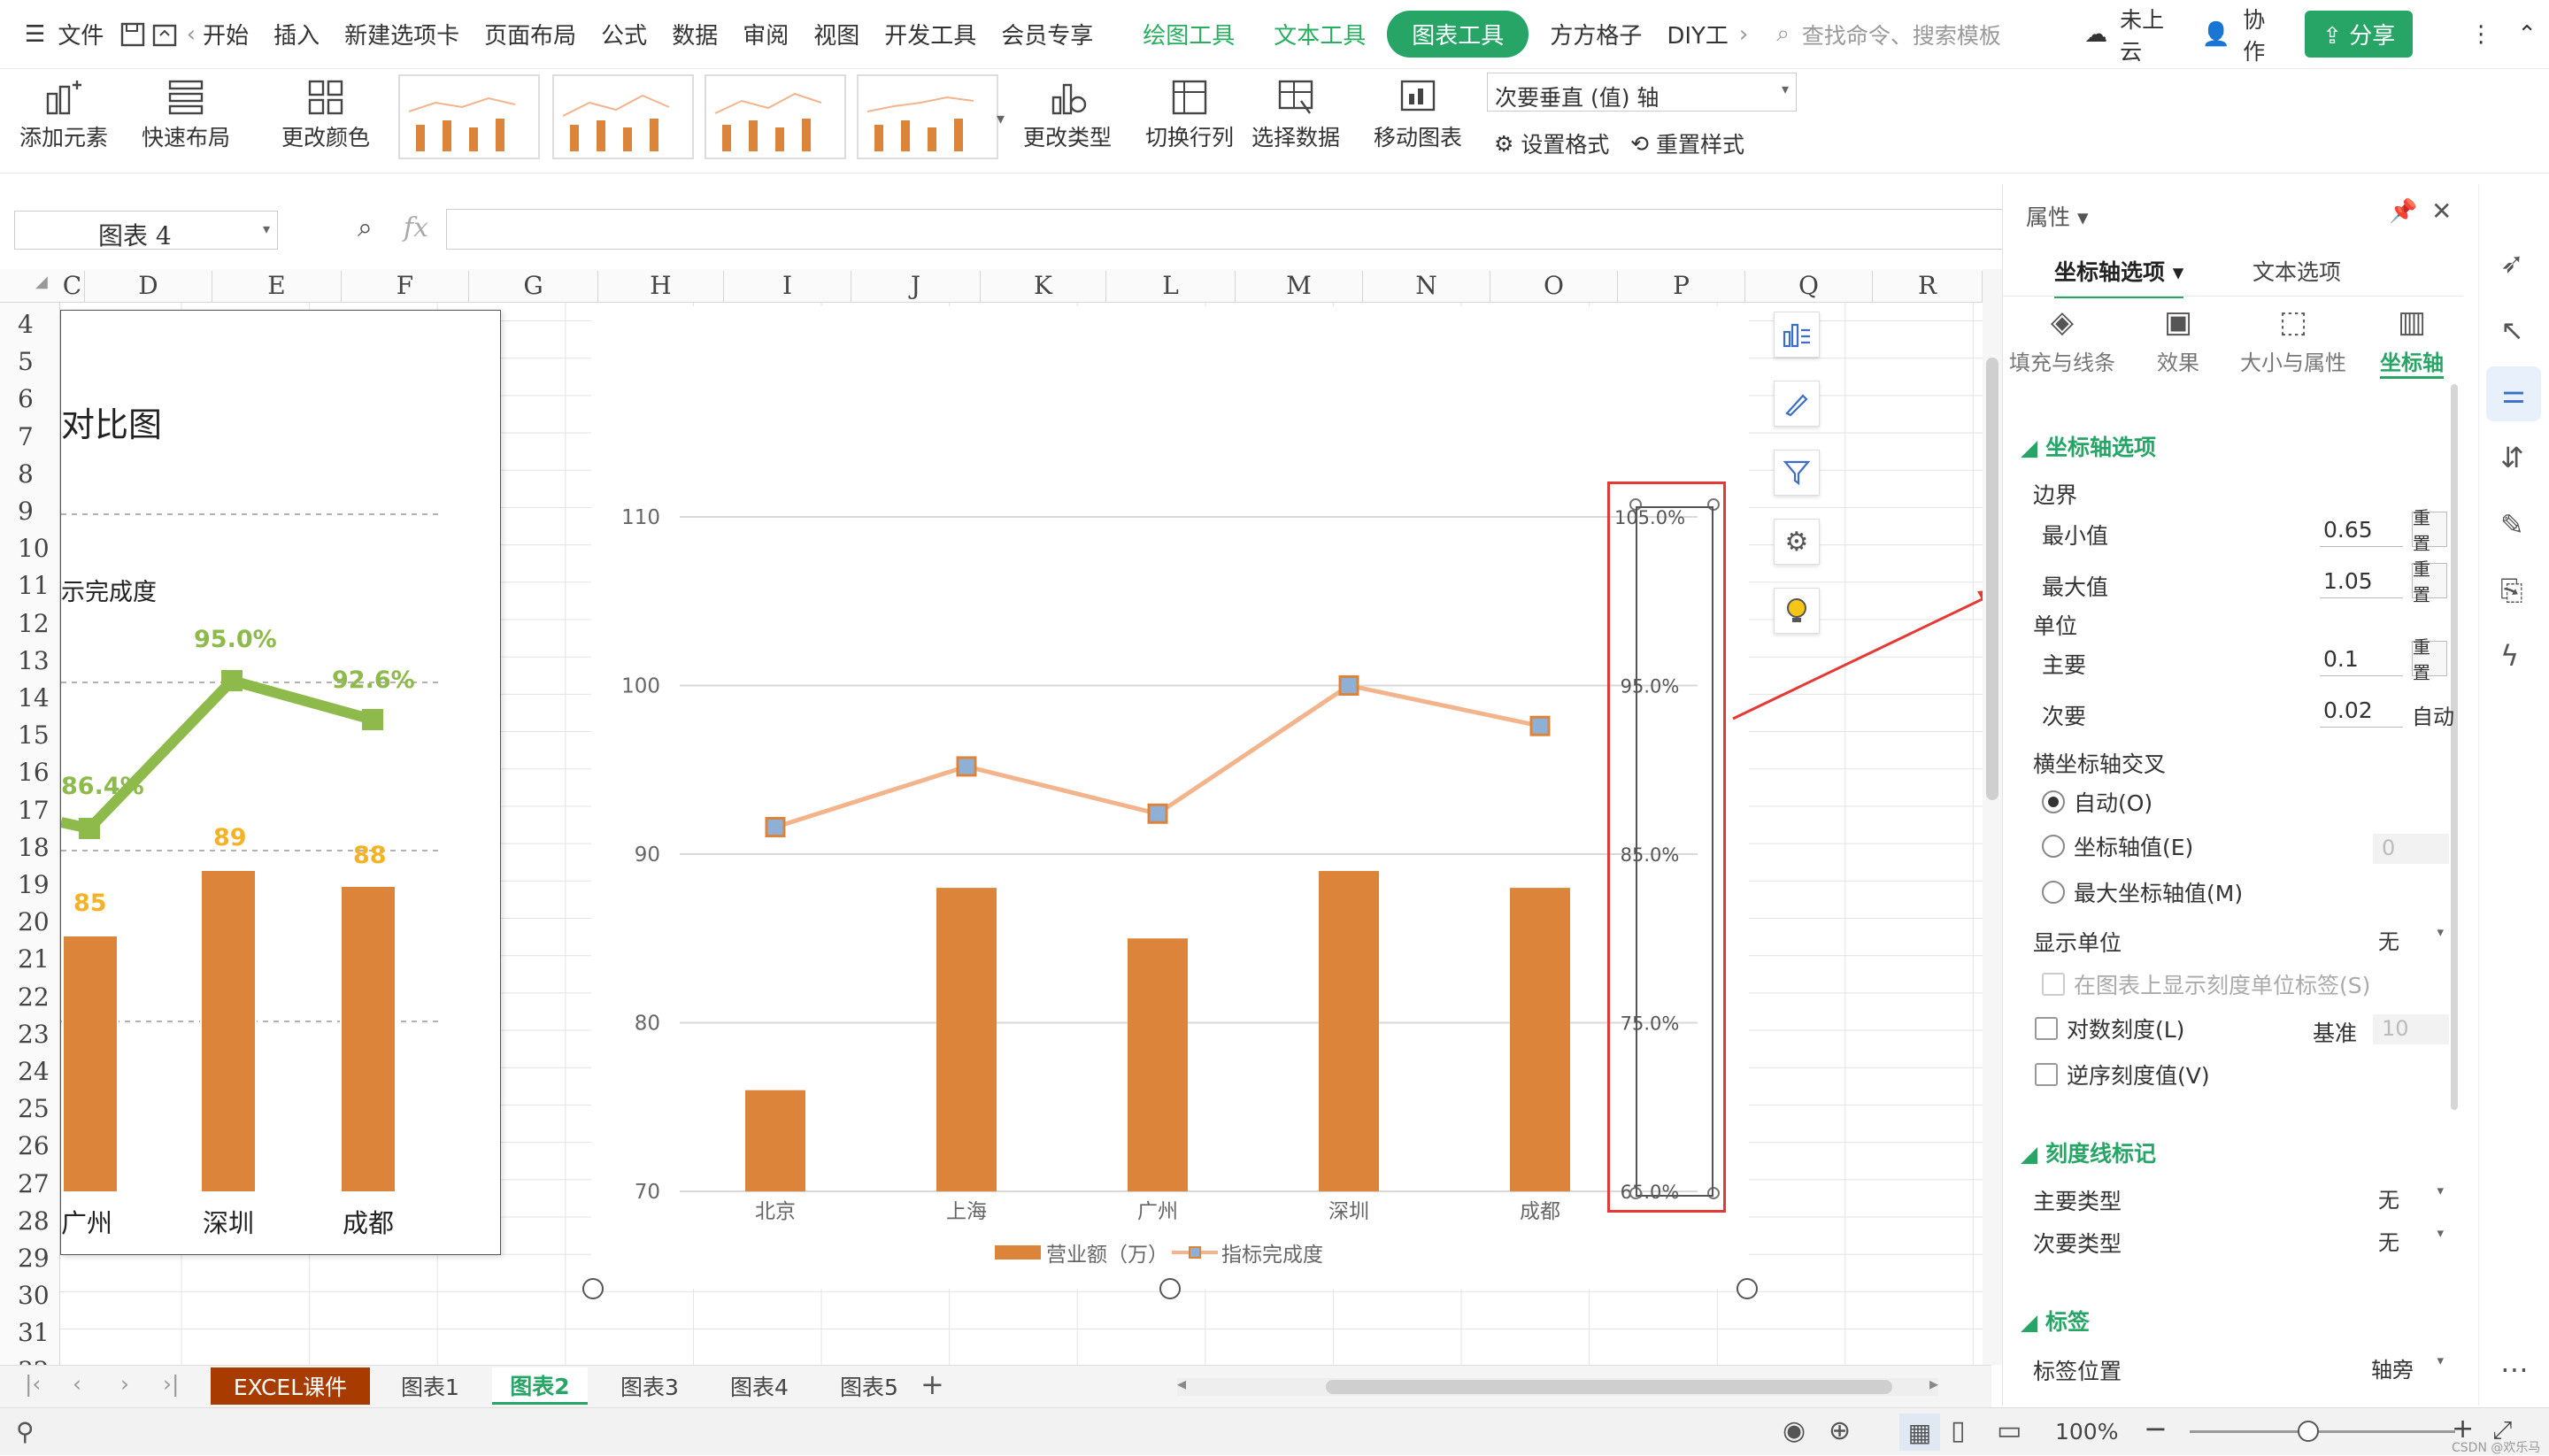 The width and height of the screenshot is (2549, 1456). I want to click on scroll-left-icon: ◂, so click(1182, 1383).